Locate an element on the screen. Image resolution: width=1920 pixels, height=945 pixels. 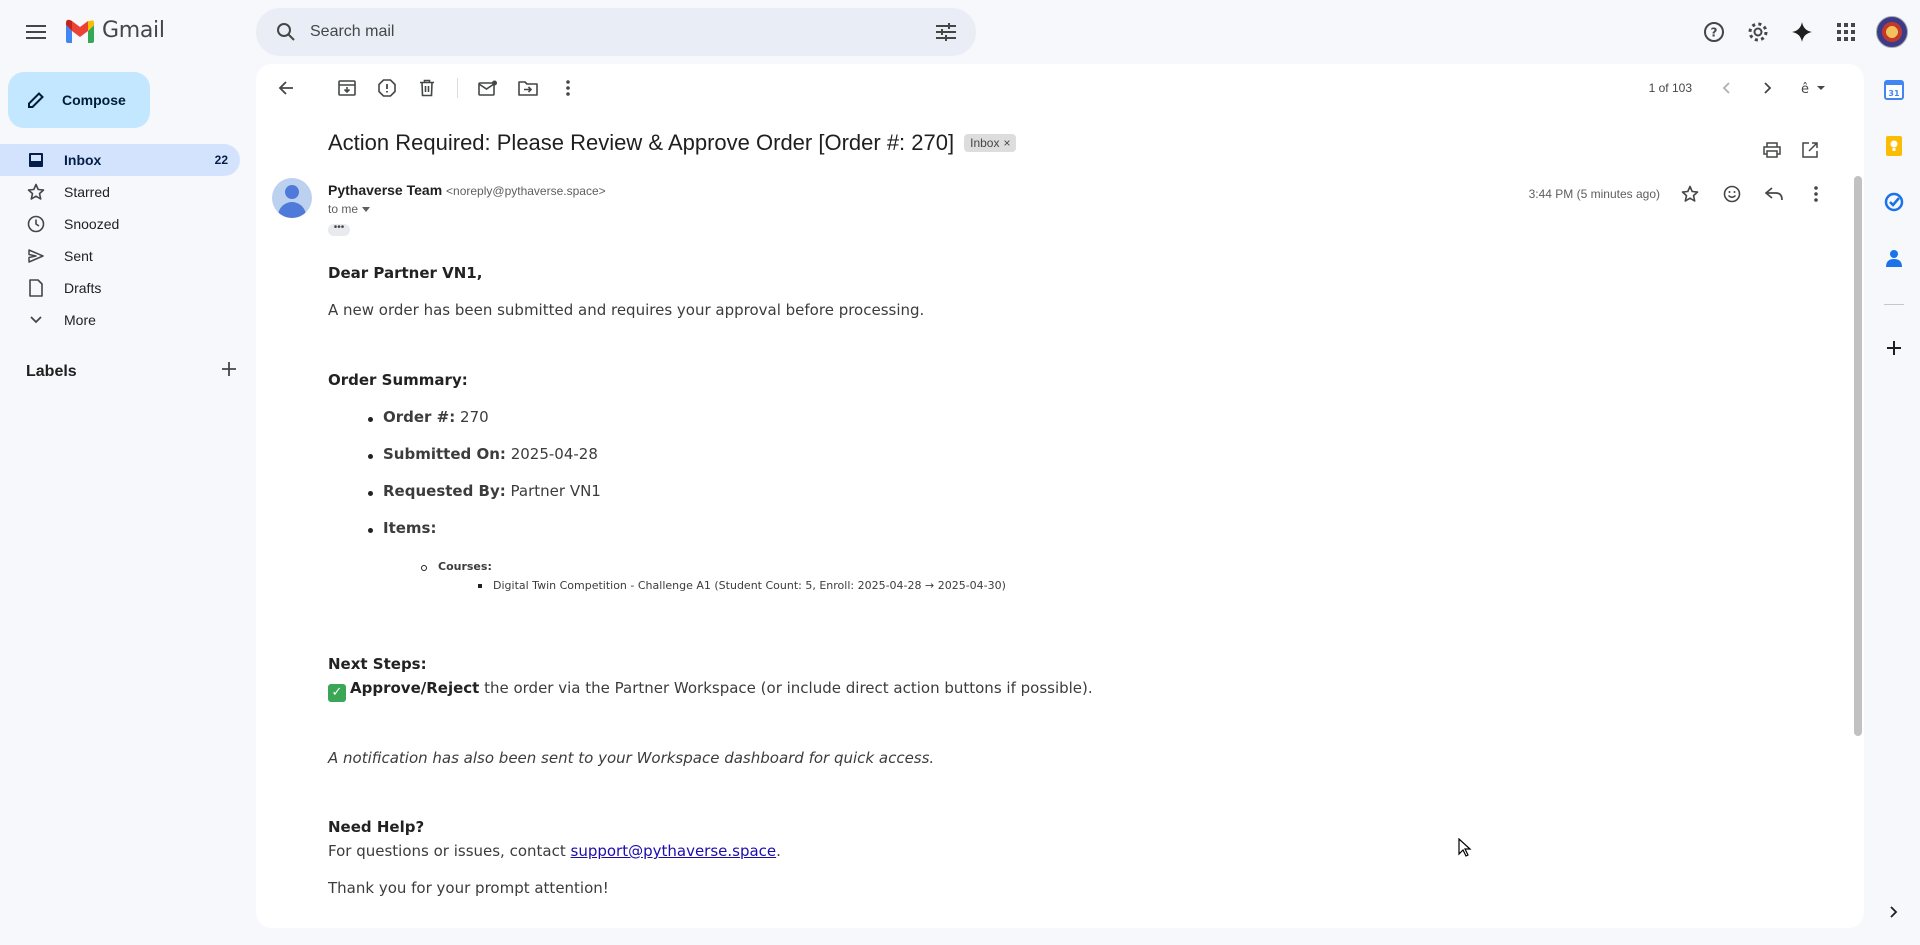
input-tools-button: ê is located at coordinates (1814, 88).